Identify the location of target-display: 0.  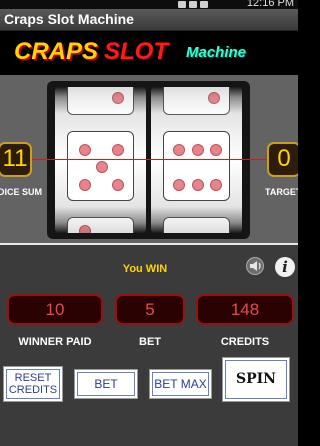
(282, 159).